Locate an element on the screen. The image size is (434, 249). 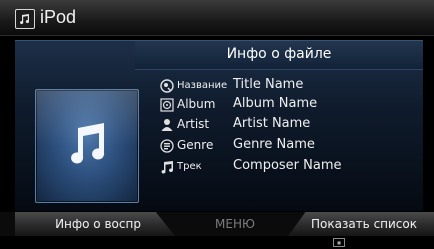
genre-icon is located at coordinates (167, 146).